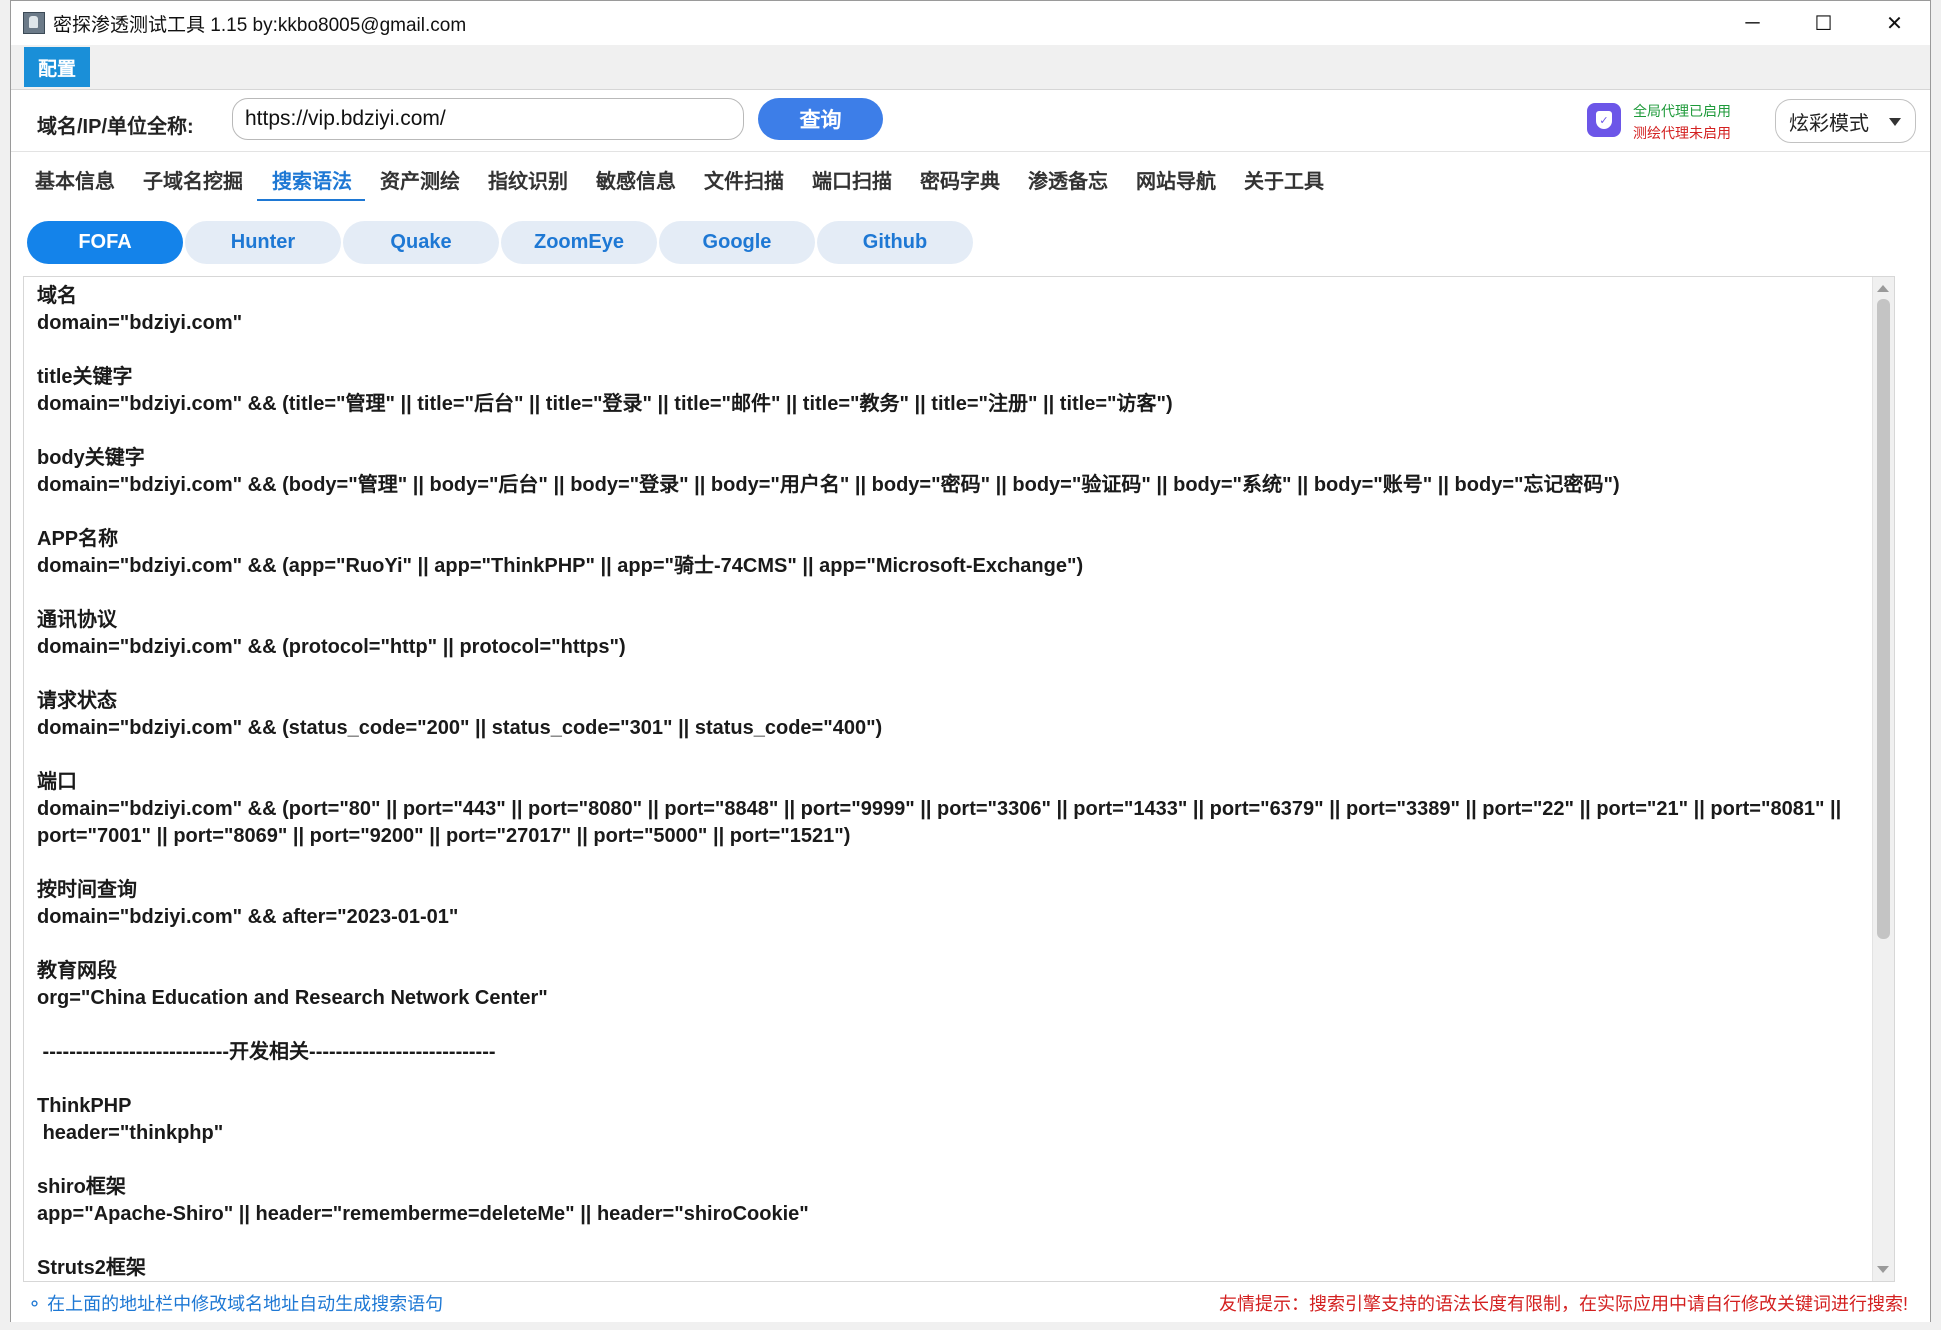 The height and width of the screenshot is (1330, 1941). Describe the element at coordinates (1829, 123) in the screenshot. I see `mode-select-value: 炫彩模式` at that location.